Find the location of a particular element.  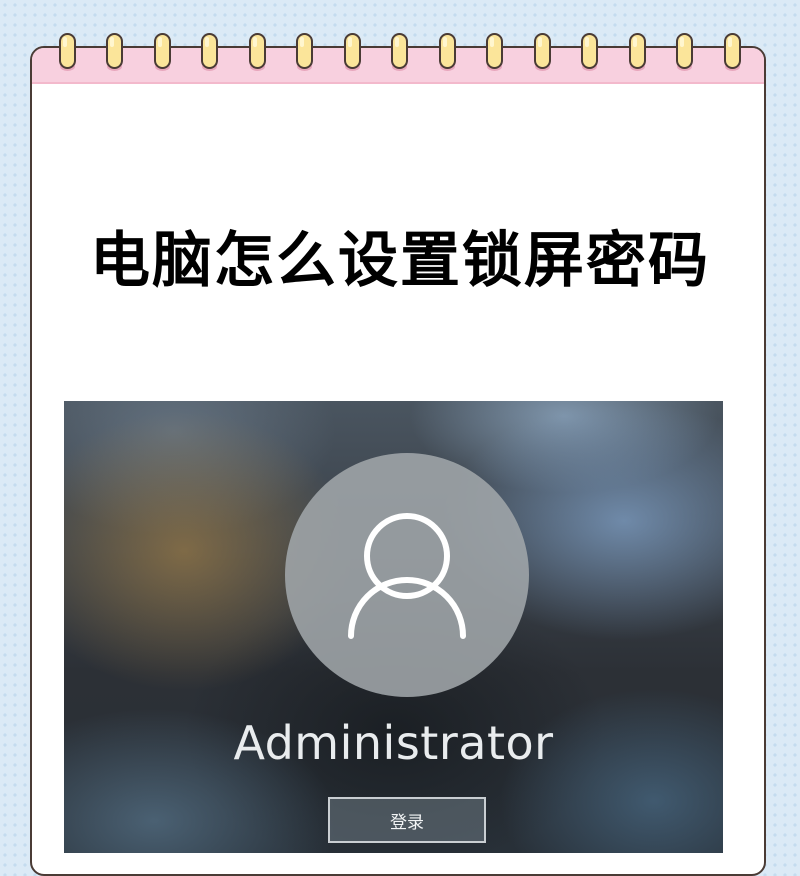

user-icon is located at coordinates (407, 576).